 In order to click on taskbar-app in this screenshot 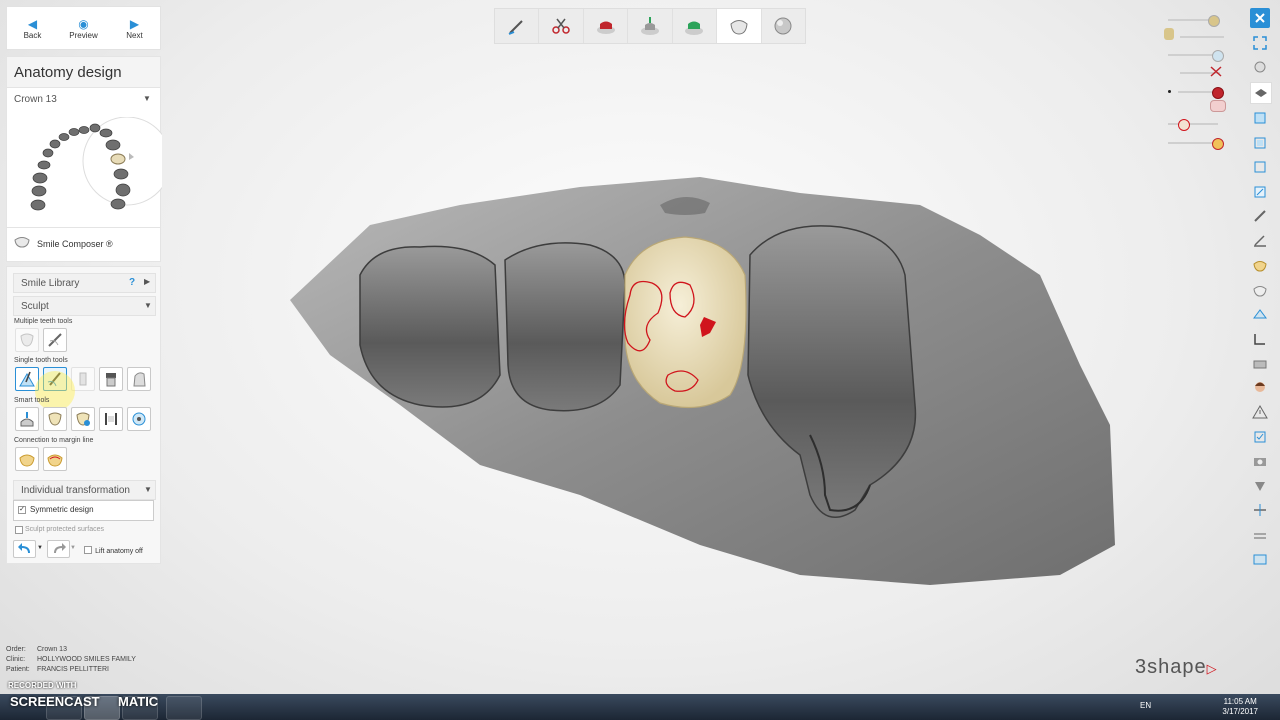, I will do `click(184, 708)`.